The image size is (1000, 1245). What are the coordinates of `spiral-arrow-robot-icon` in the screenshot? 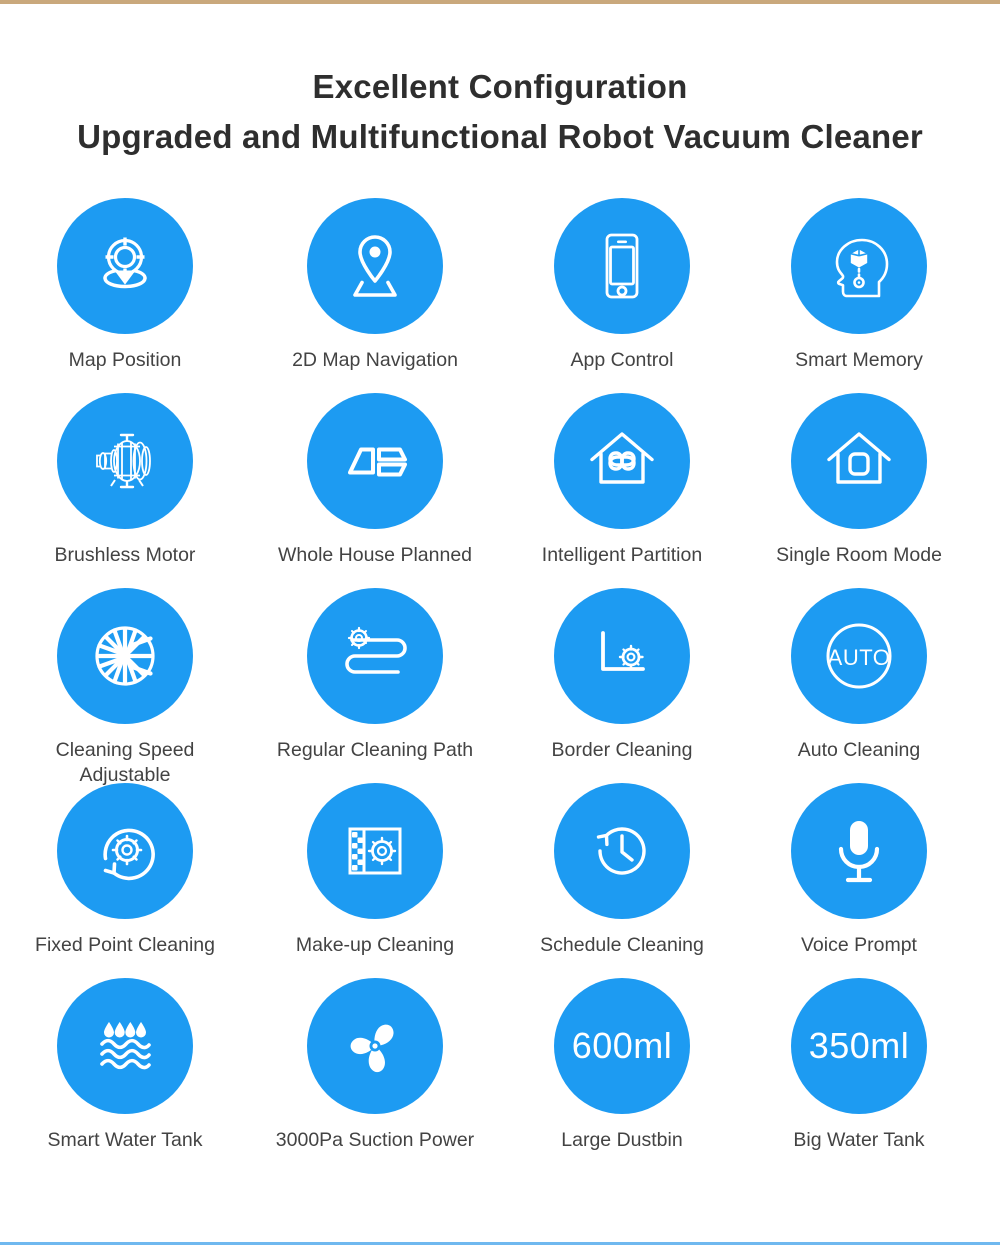 It's located at (125, 851).